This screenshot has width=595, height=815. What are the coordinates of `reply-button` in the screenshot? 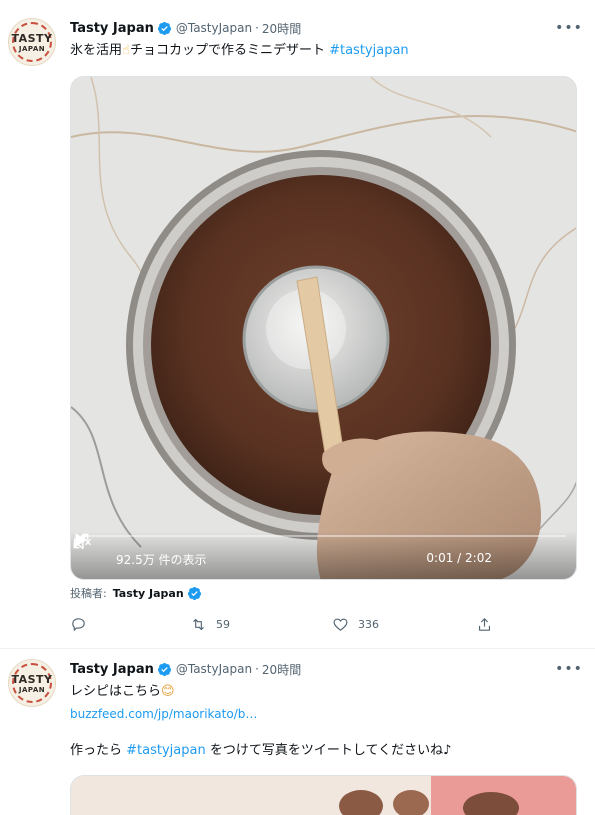 It's located at (83, 624).